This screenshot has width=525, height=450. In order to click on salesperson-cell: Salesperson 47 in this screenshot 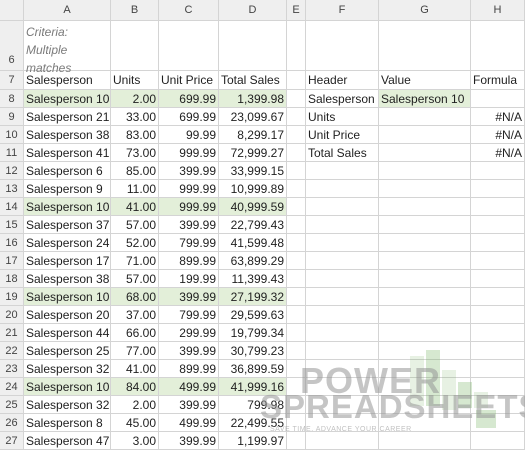, I will do `click(67, 441)`.